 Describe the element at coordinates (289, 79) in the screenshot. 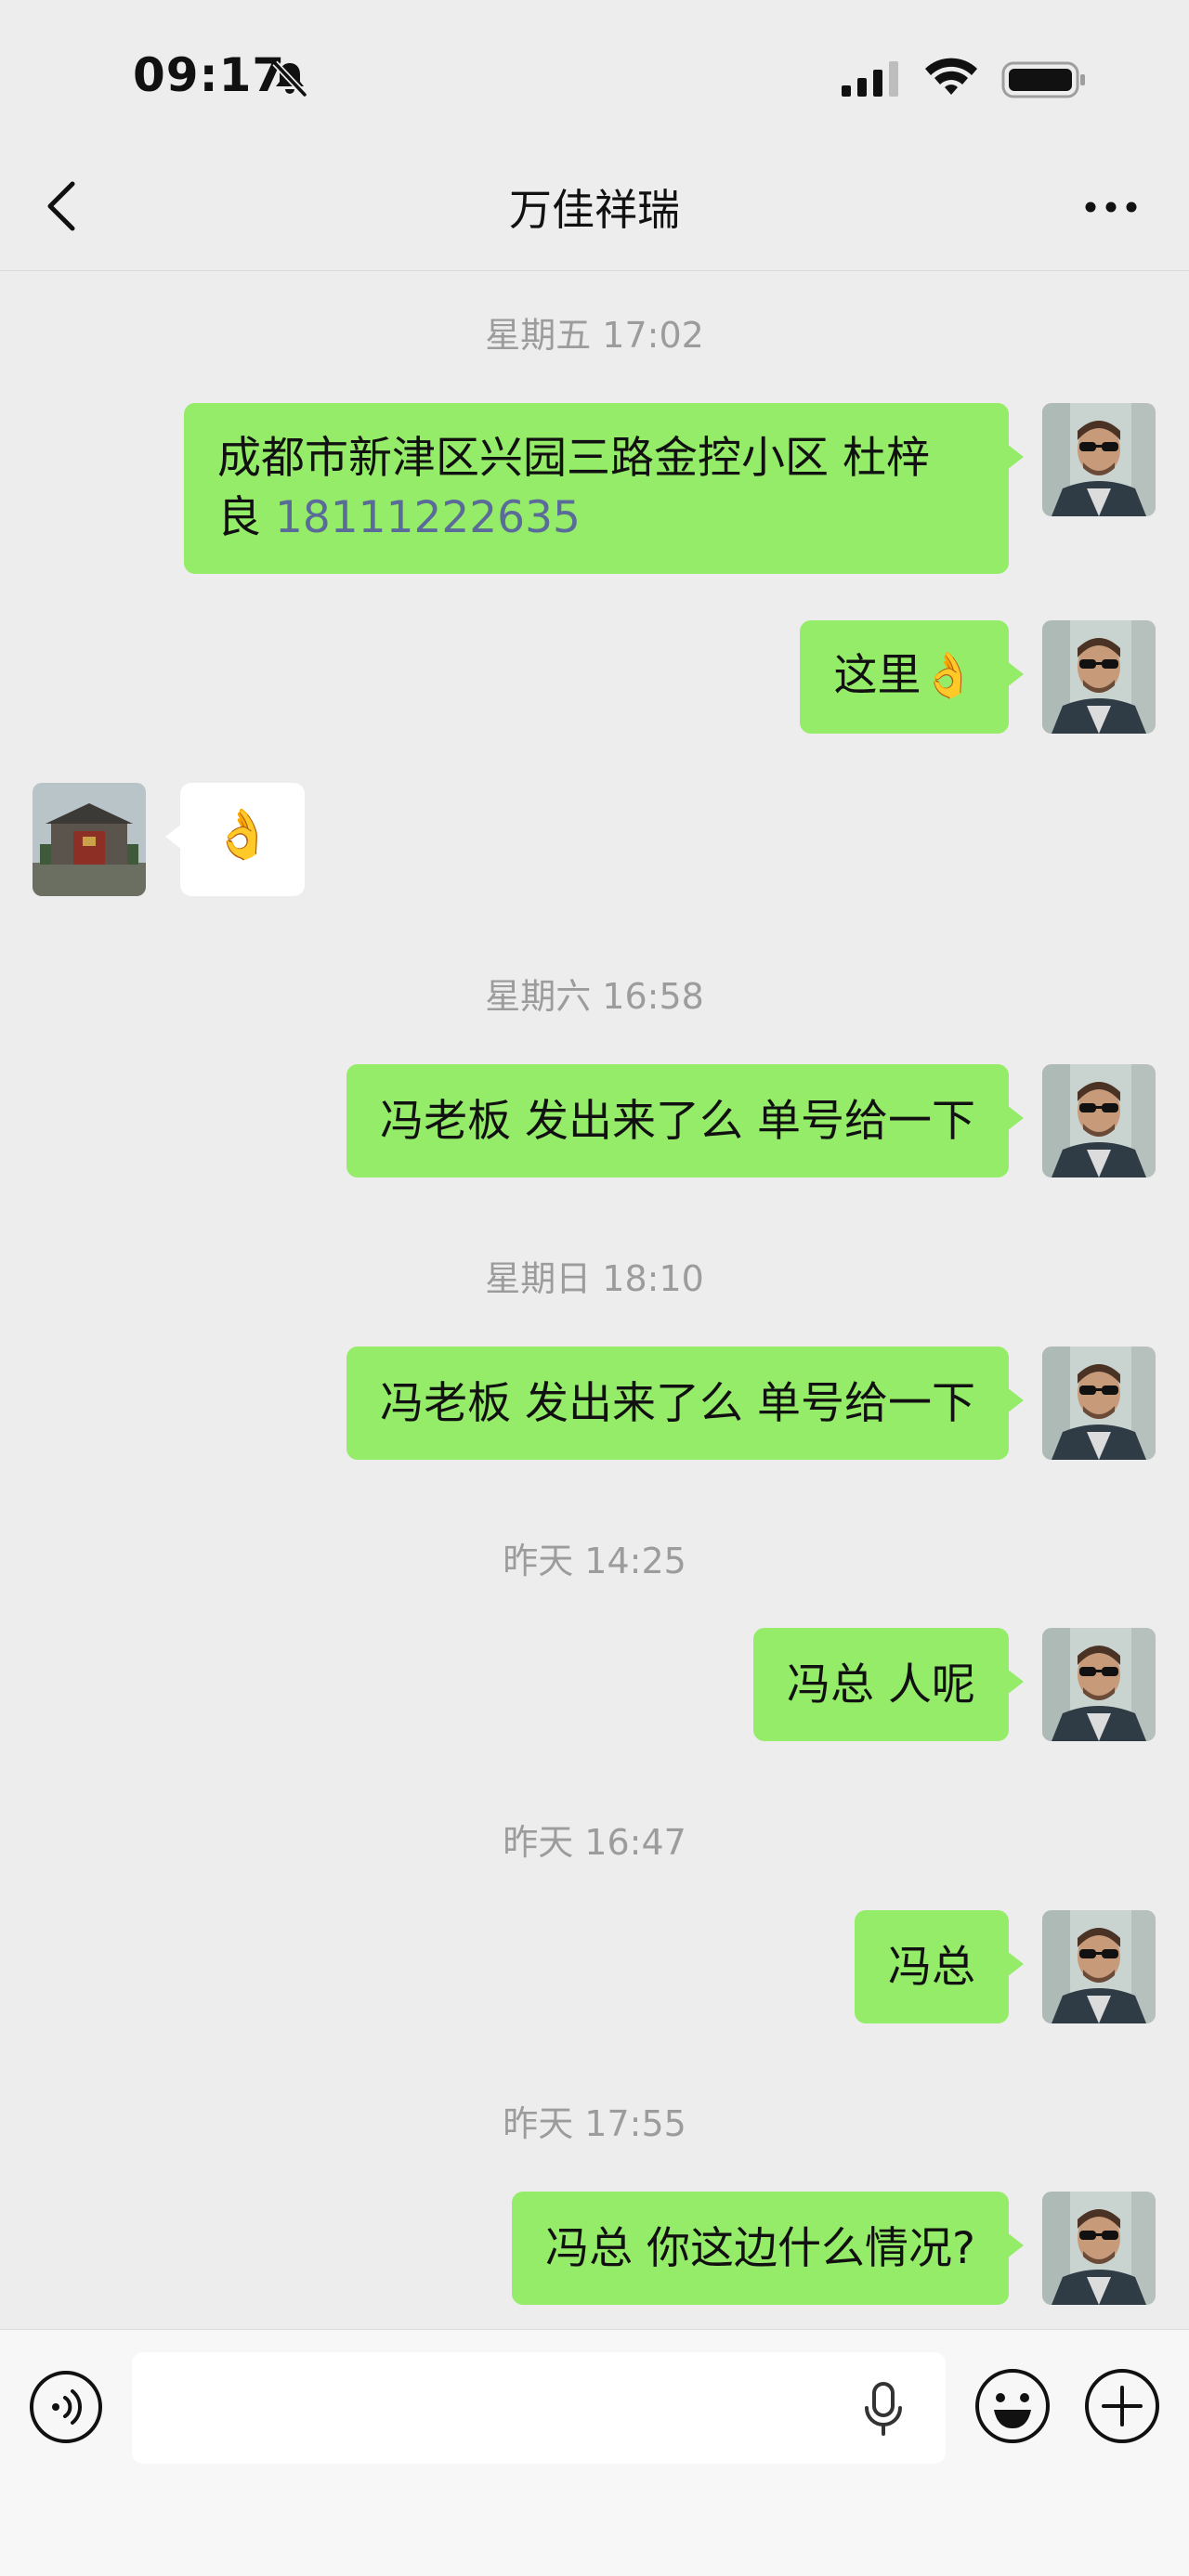

I see `bell-muted-icon` at that location.